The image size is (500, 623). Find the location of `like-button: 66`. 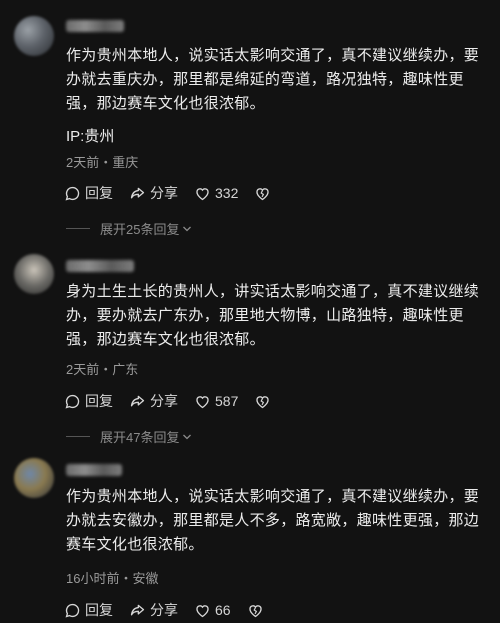

like-button: 66 is located at coordinates (212, 610).